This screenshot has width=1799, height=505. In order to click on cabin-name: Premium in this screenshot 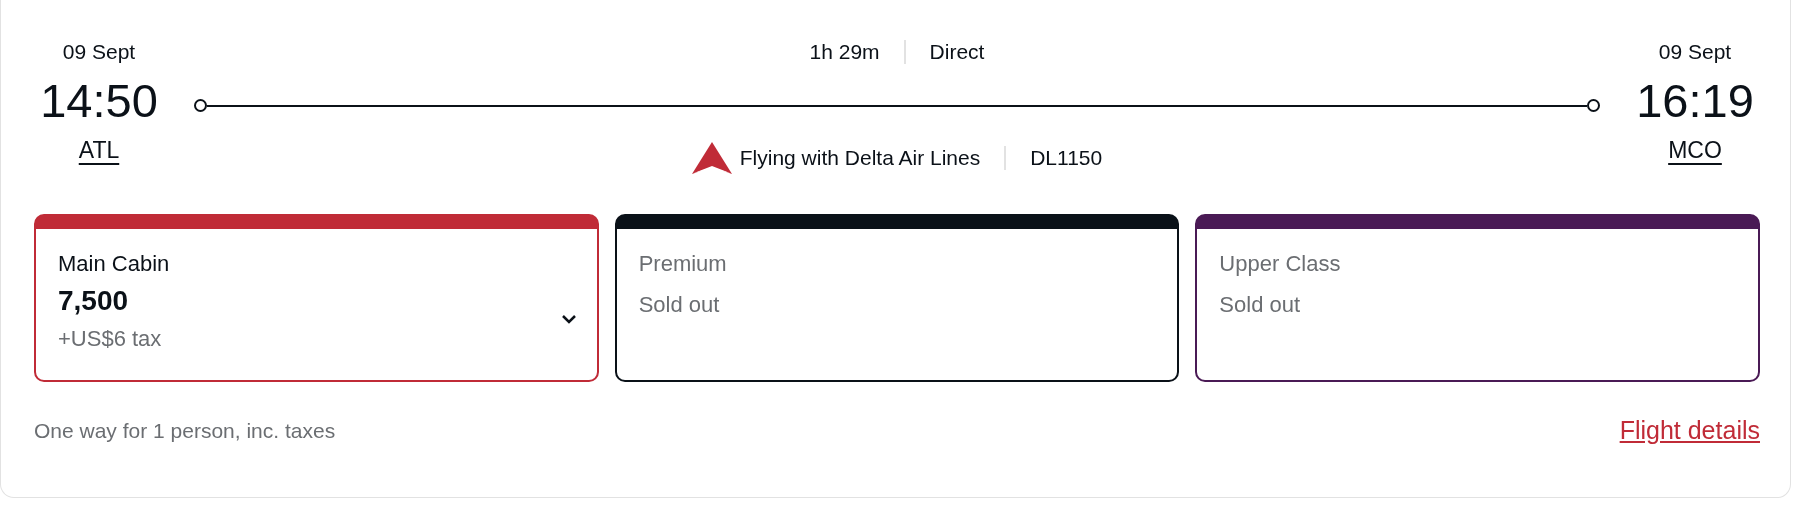, I will do `click(682, 264)`.